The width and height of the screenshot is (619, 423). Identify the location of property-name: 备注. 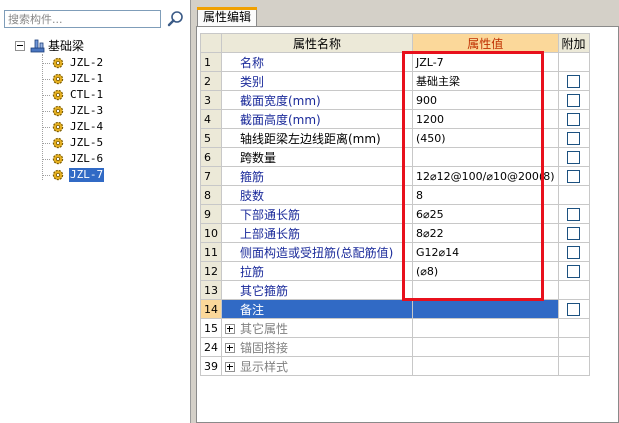
(317, 309).